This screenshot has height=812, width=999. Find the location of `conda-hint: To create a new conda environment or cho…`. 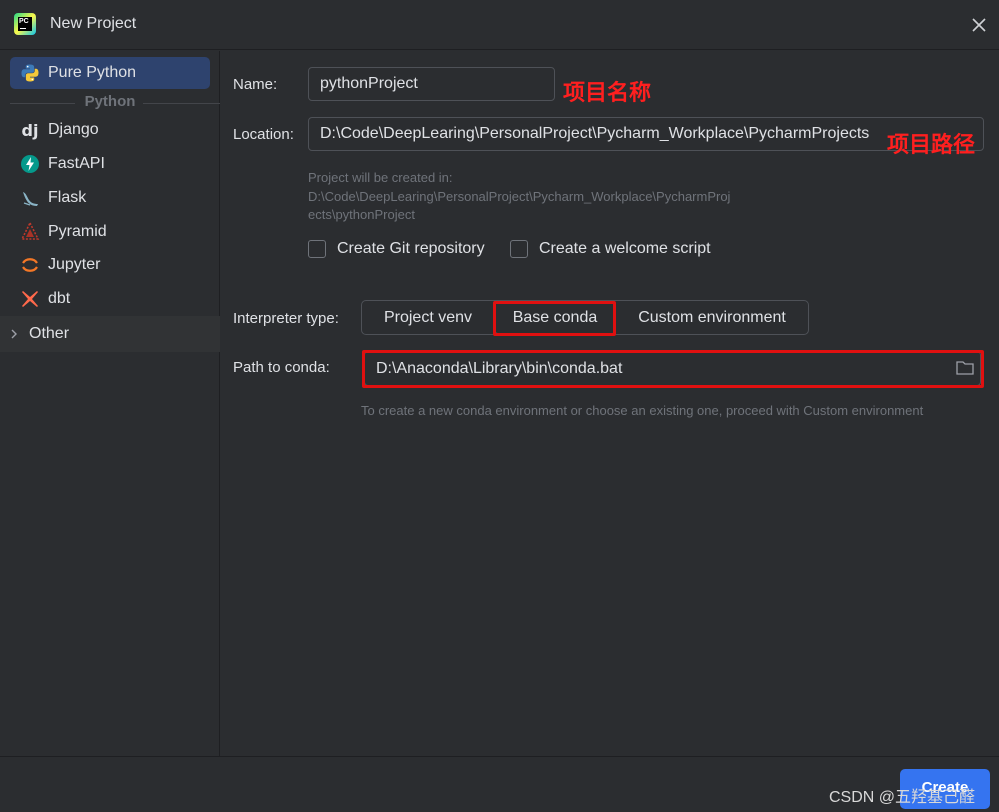

conda-hint: To create a new conda environment or cho… is located at coordinates (642, 410).